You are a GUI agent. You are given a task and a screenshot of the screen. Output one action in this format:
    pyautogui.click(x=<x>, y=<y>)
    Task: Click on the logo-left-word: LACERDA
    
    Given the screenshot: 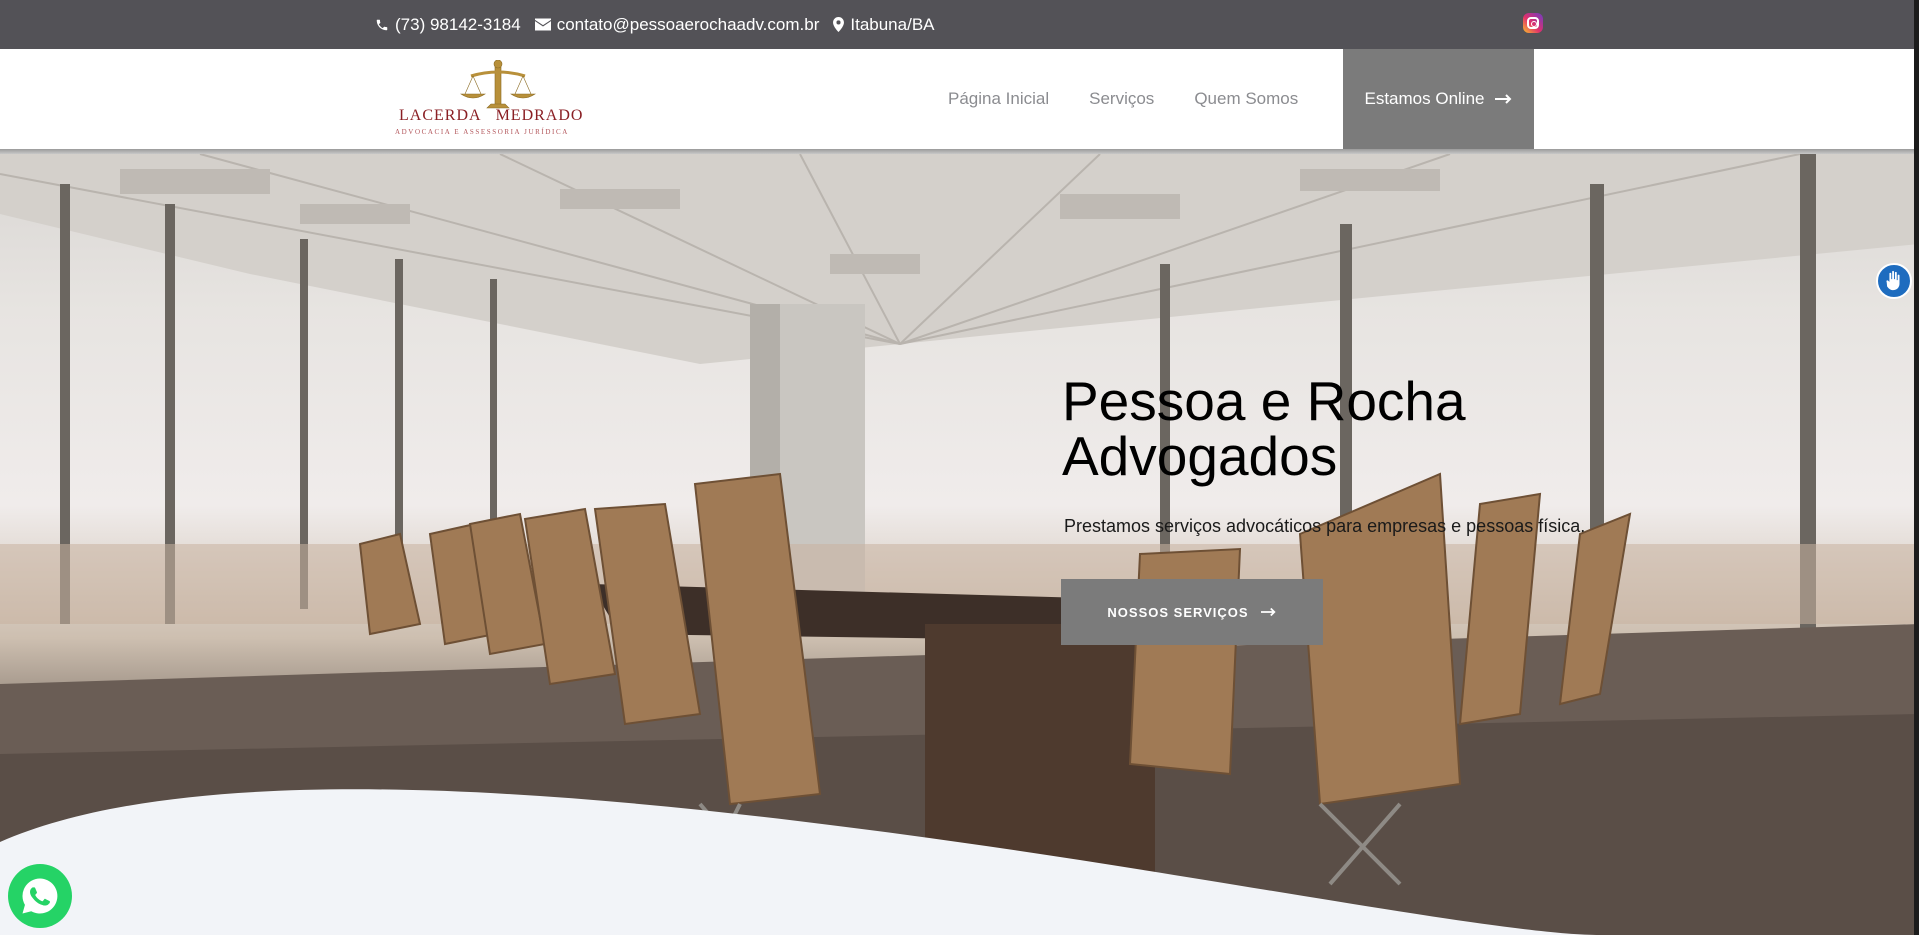 What is the action you would take?
    pyautogui.click(x=440, y=115)
    